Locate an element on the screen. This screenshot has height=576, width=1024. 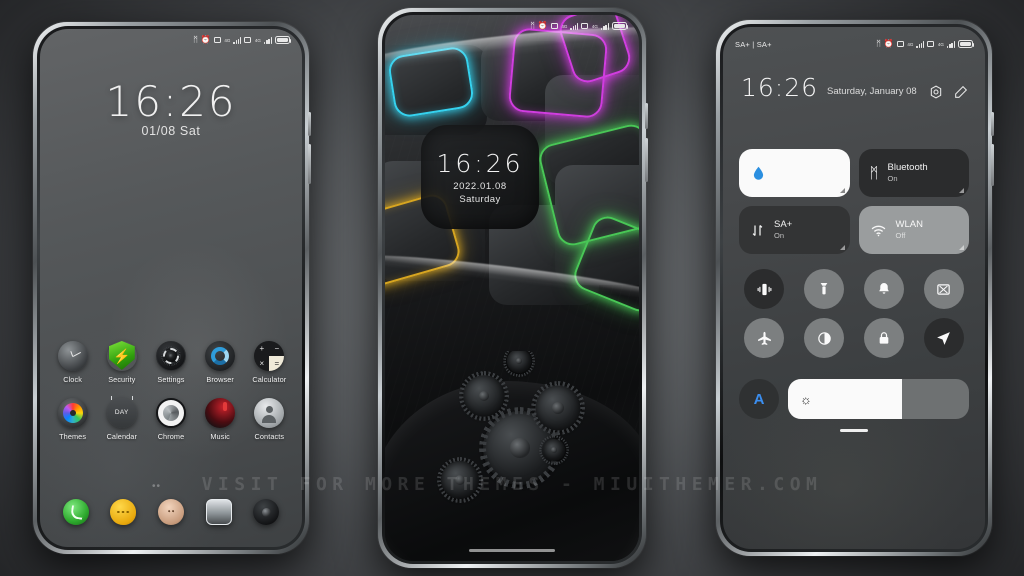
tile-wlan: WLAN Off is located at coordinates (913, 230).